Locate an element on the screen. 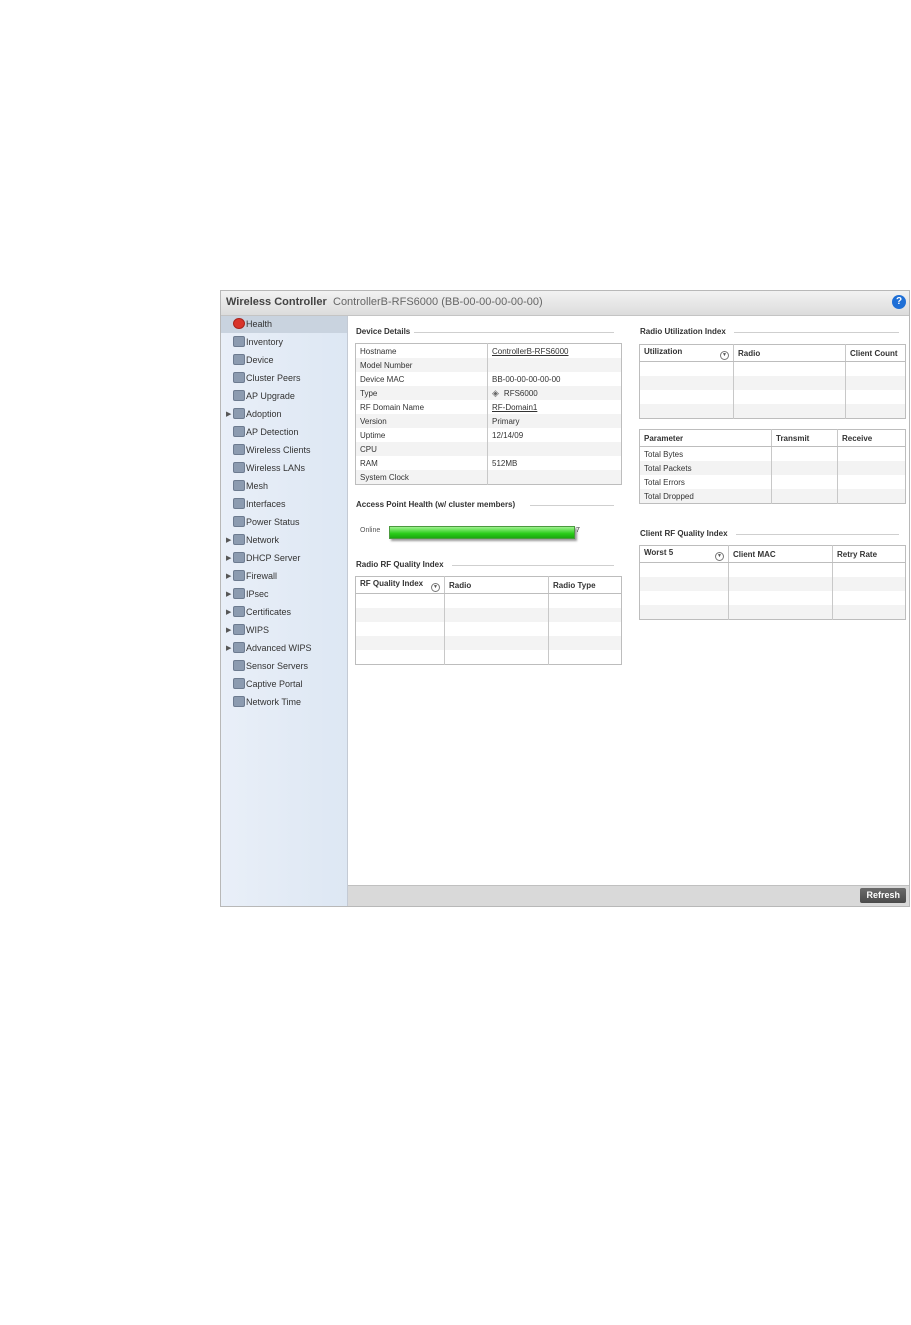  sidebar-item-label: Adoption is located at coordinates (264, 414).